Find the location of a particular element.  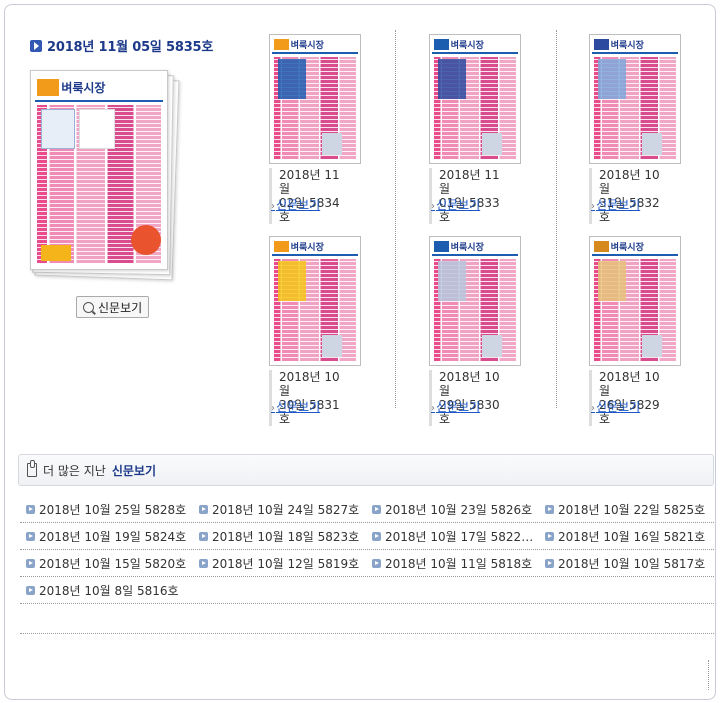

sheet-front: 벼룩시장 is located at coordinates (99, 170).